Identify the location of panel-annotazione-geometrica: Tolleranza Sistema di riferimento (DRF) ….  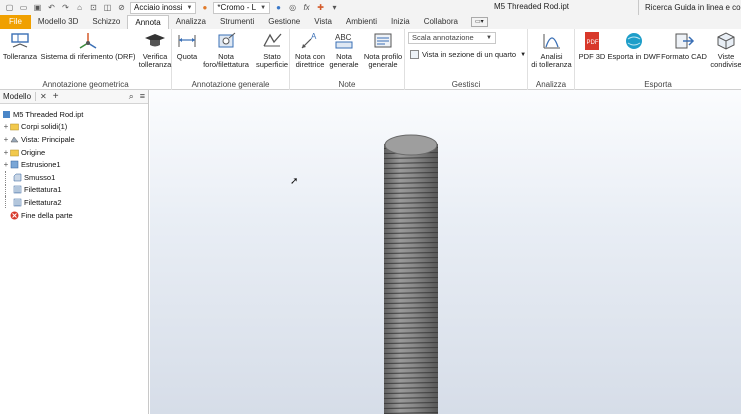
(86, 59).